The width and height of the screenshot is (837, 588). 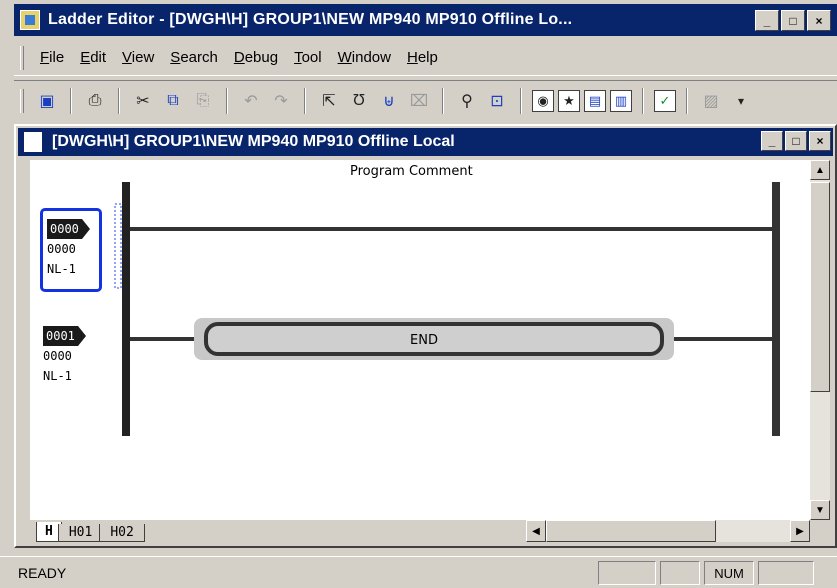 What do you see at coordinates (536, 531) in the screenshot?
I see `scroll-left-button: ◀` at bounding box center [536, 531].